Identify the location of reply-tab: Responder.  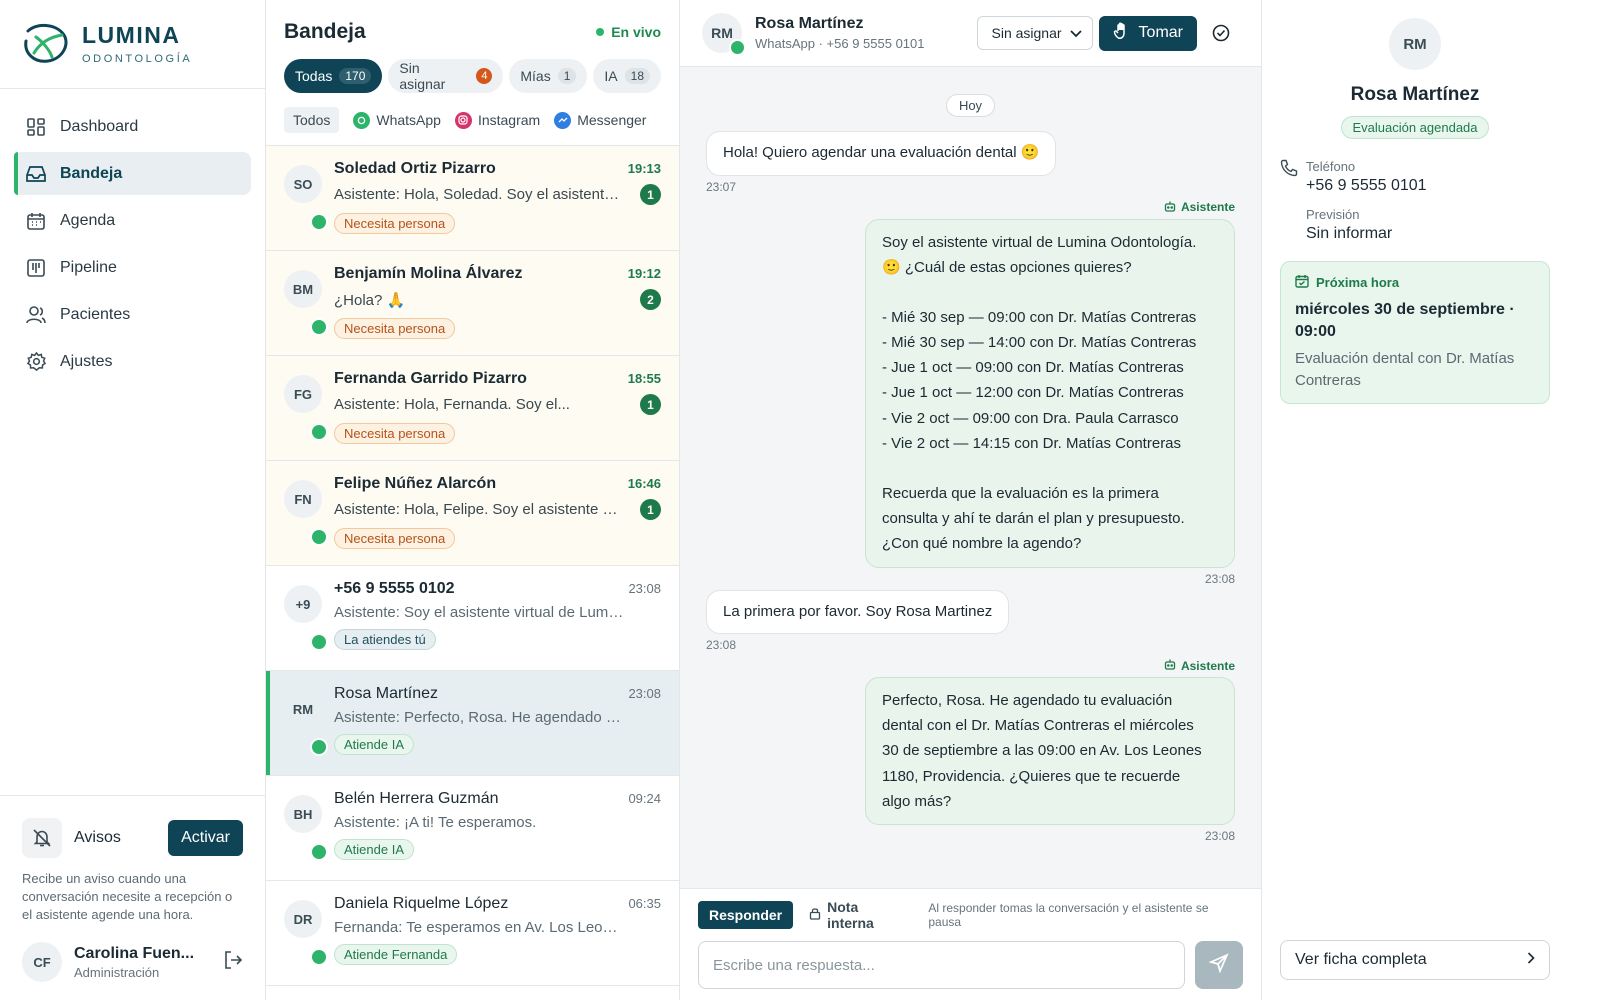
(746, 915).